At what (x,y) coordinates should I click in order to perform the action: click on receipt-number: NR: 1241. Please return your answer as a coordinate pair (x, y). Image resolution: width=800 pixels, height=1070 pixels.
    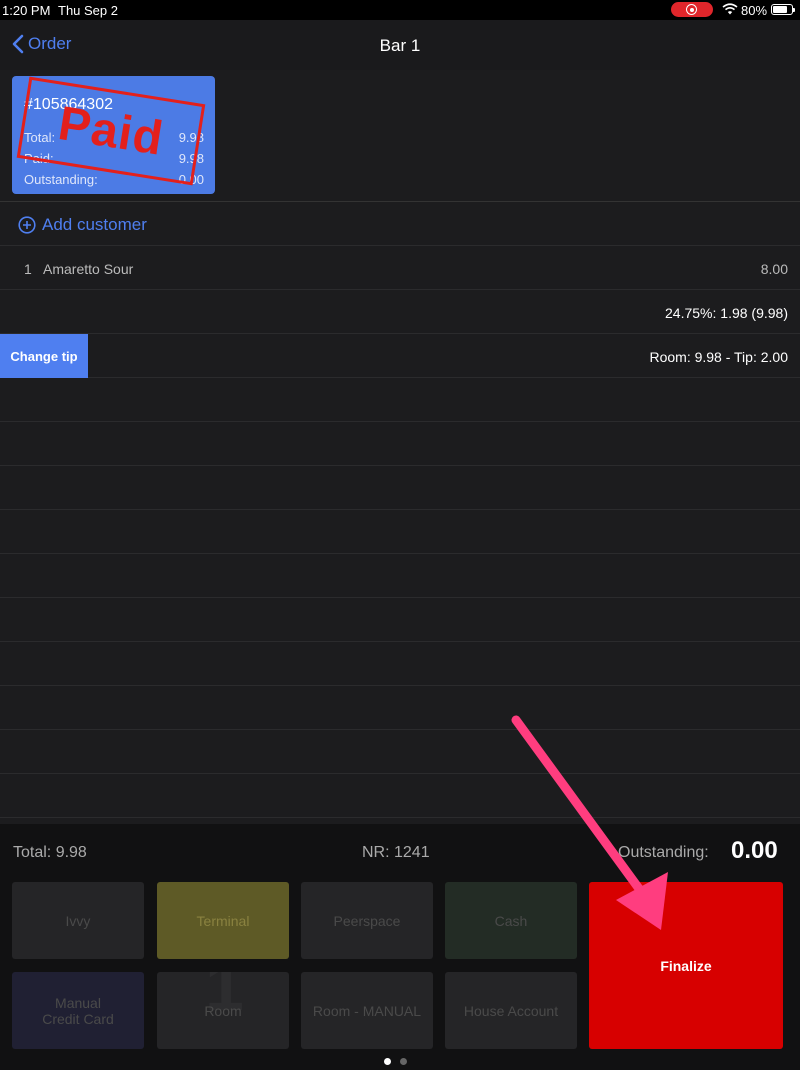
    Looking at the image, I should click on (396, 852).